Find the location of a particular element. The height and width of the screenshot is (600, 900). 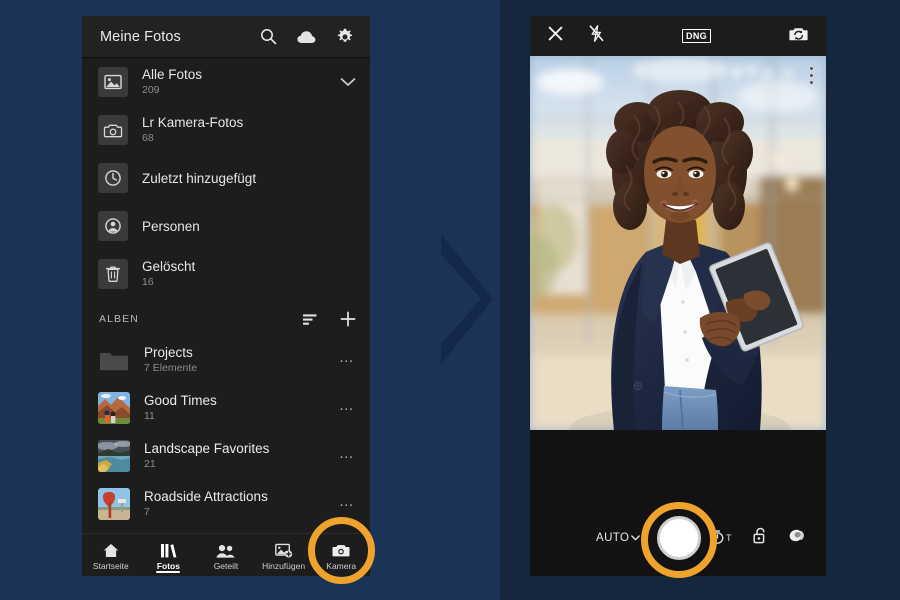

library-header: Meine Fotos is located at coordinates (226, 37).